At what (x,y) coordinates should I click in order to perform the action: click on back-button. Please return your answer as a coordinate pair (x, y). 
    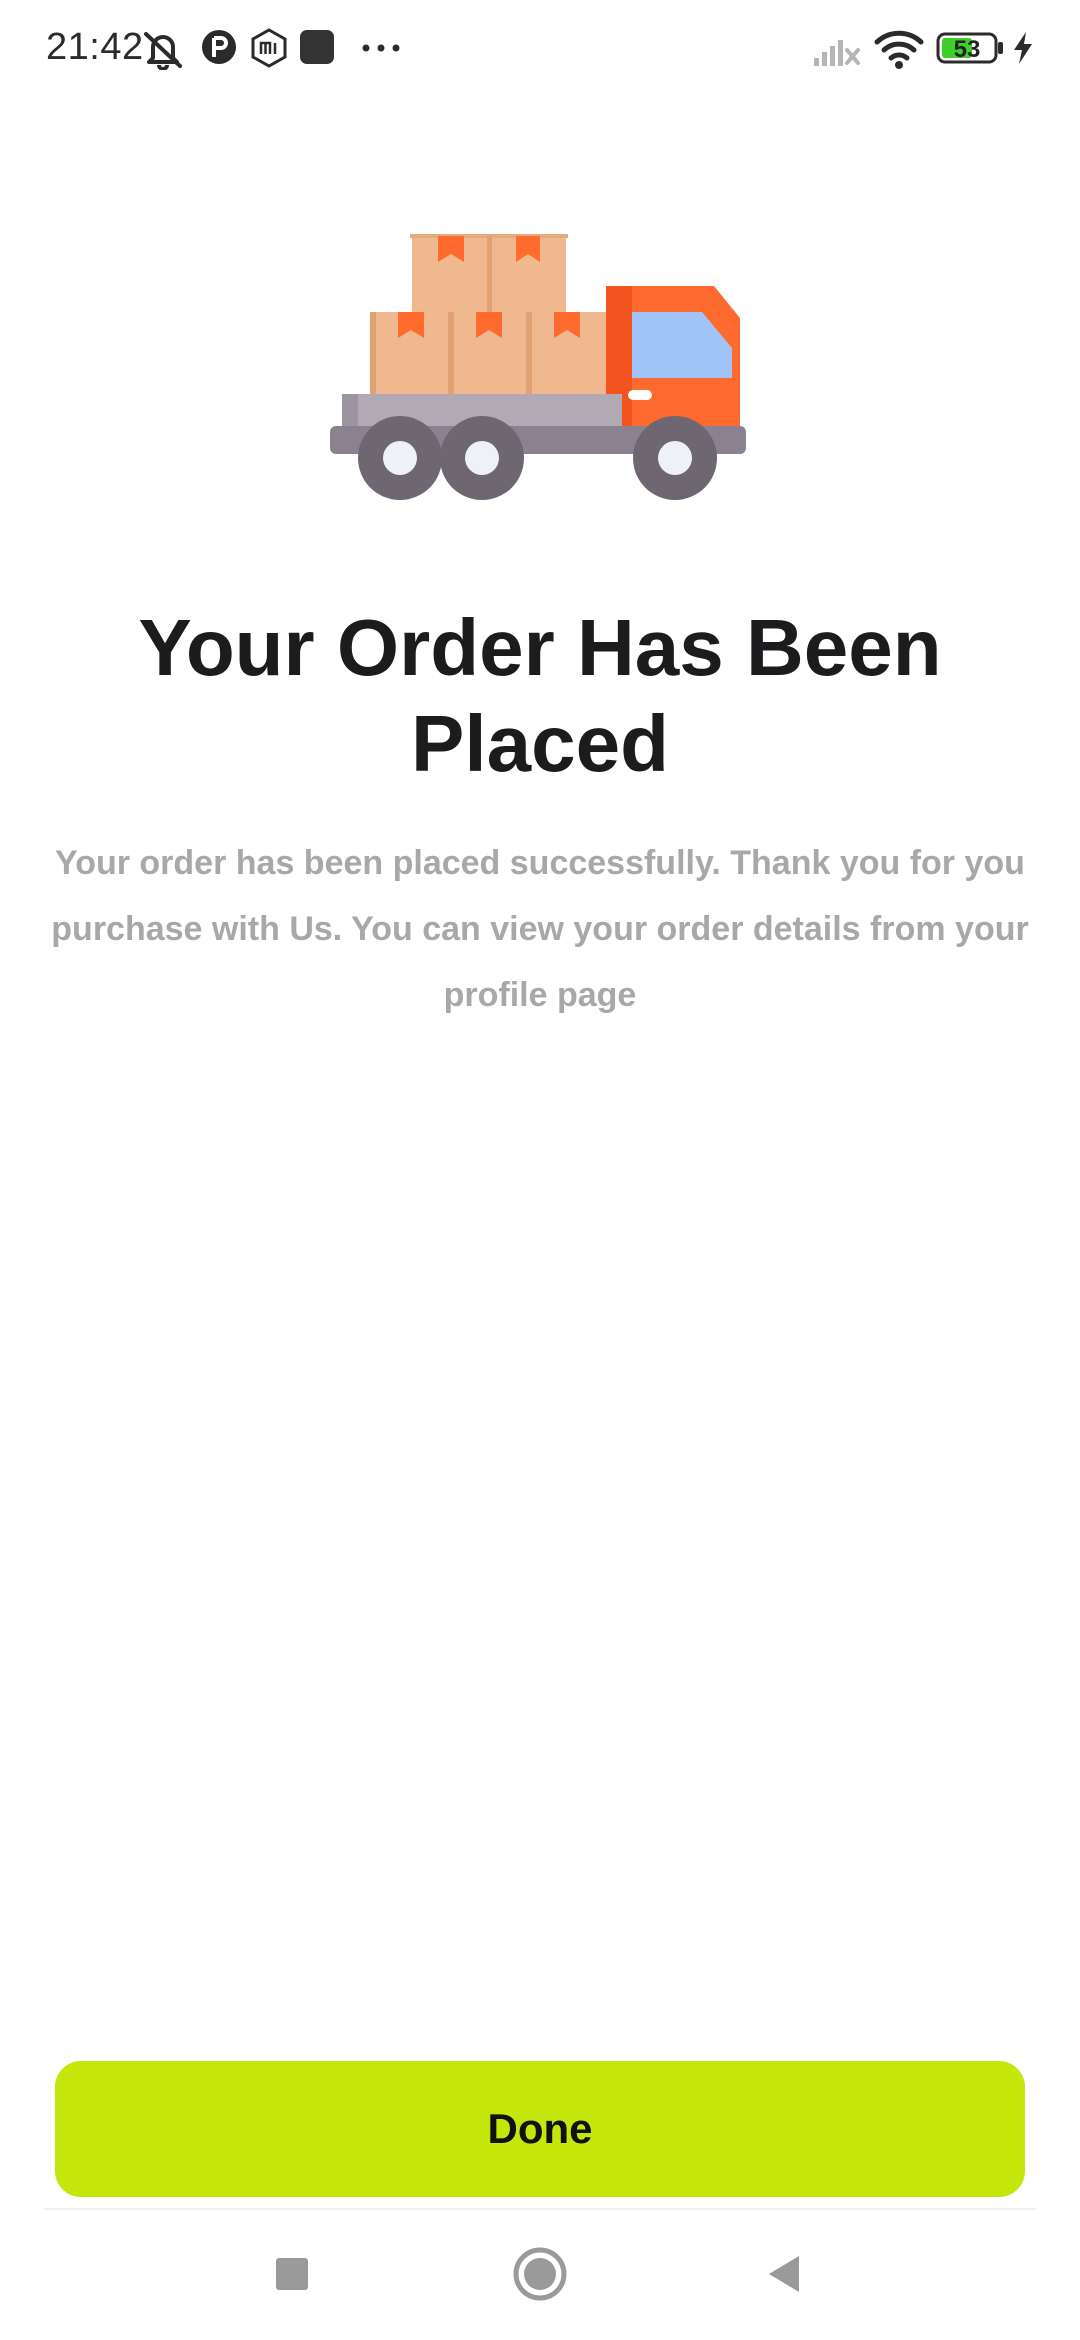
    Looking at the image, I should click on (783, 2275).